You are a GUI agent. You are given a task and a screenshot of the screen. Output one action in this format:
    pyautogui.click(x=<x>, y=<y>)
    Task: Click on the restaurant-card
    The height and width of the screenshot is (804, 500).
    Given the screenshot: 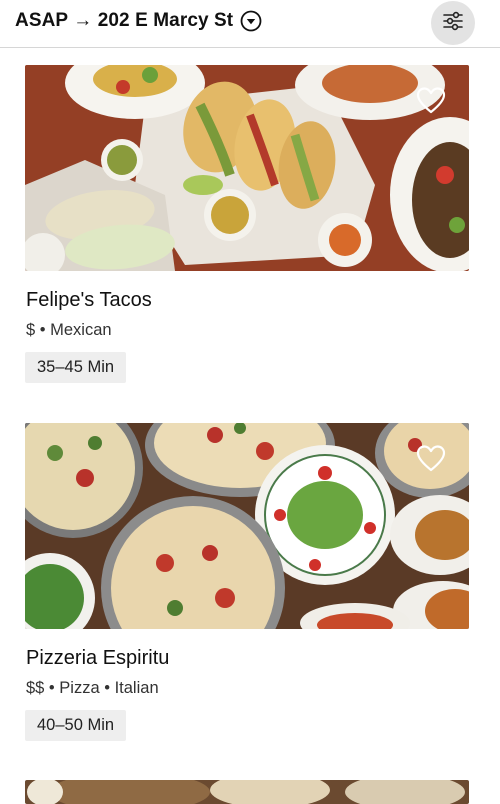 What is the action you would take?
    pyautogui.click(x=247, y=792)
    